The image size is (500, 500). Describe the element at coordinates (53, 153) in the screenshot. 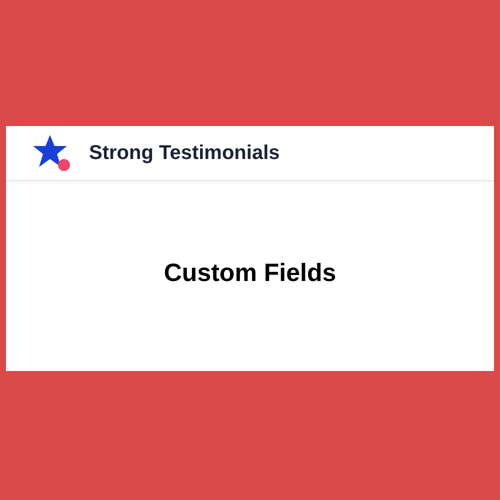

I see `star-logo-icon` at that location.